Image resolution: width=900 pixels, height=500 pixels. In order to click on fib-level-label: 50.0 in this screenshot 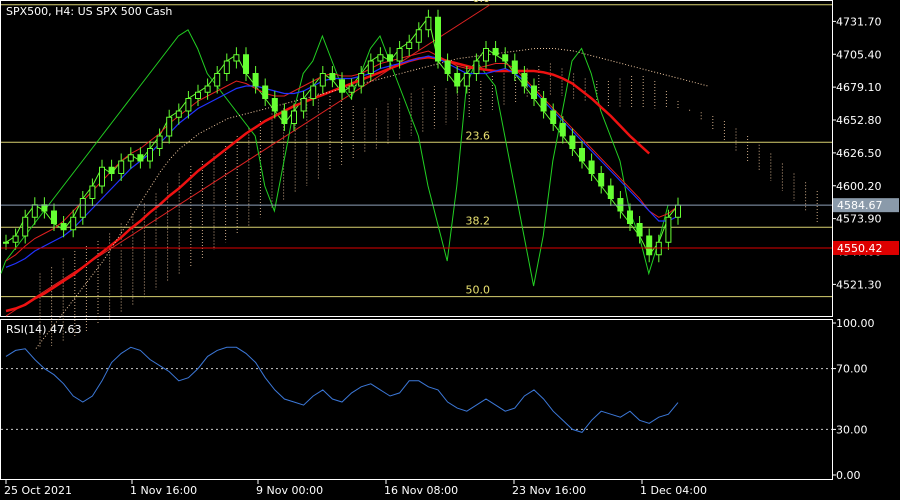, I will do `click(478, 290)`.